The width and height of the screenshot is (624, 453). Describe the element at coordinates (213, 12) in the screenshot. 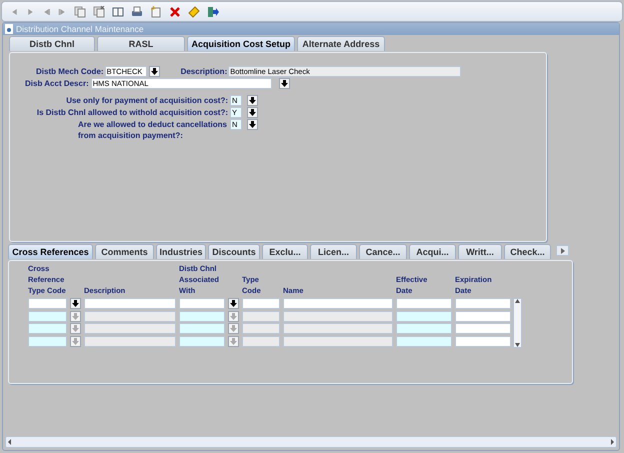

I see `exit-icon` at that location.